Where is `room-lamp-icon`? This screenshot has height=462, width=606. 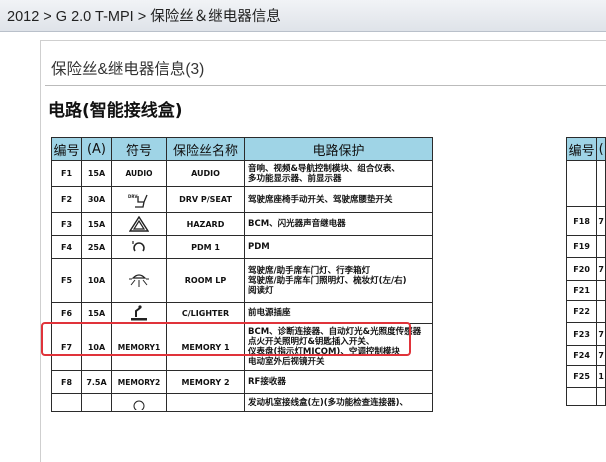
room-lamp-icon is located at coordinates (139, 281).